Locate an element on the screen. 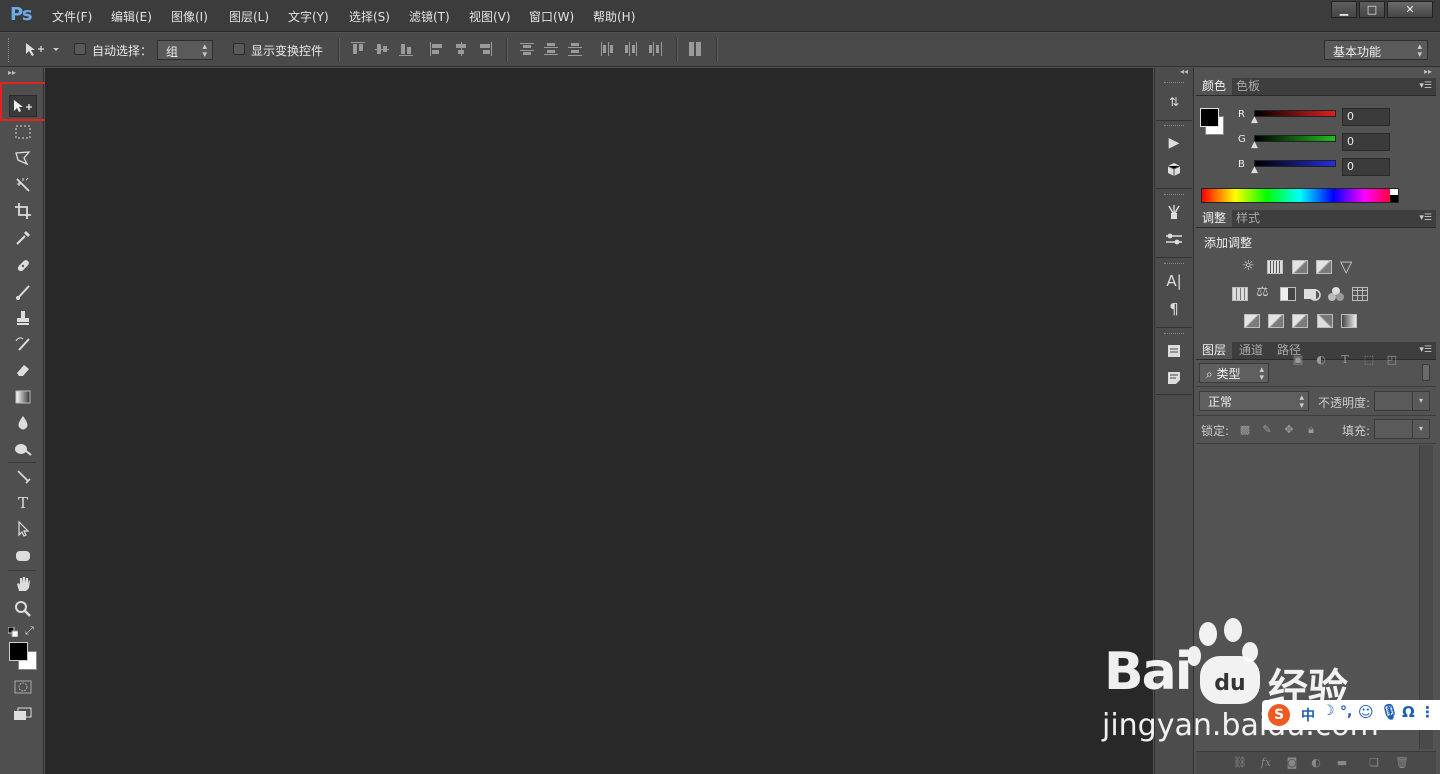 The image size is (1440, 774). blend-mode-dropdown: 正常 ▴ ▾ is located at coordinates (1254, 401).